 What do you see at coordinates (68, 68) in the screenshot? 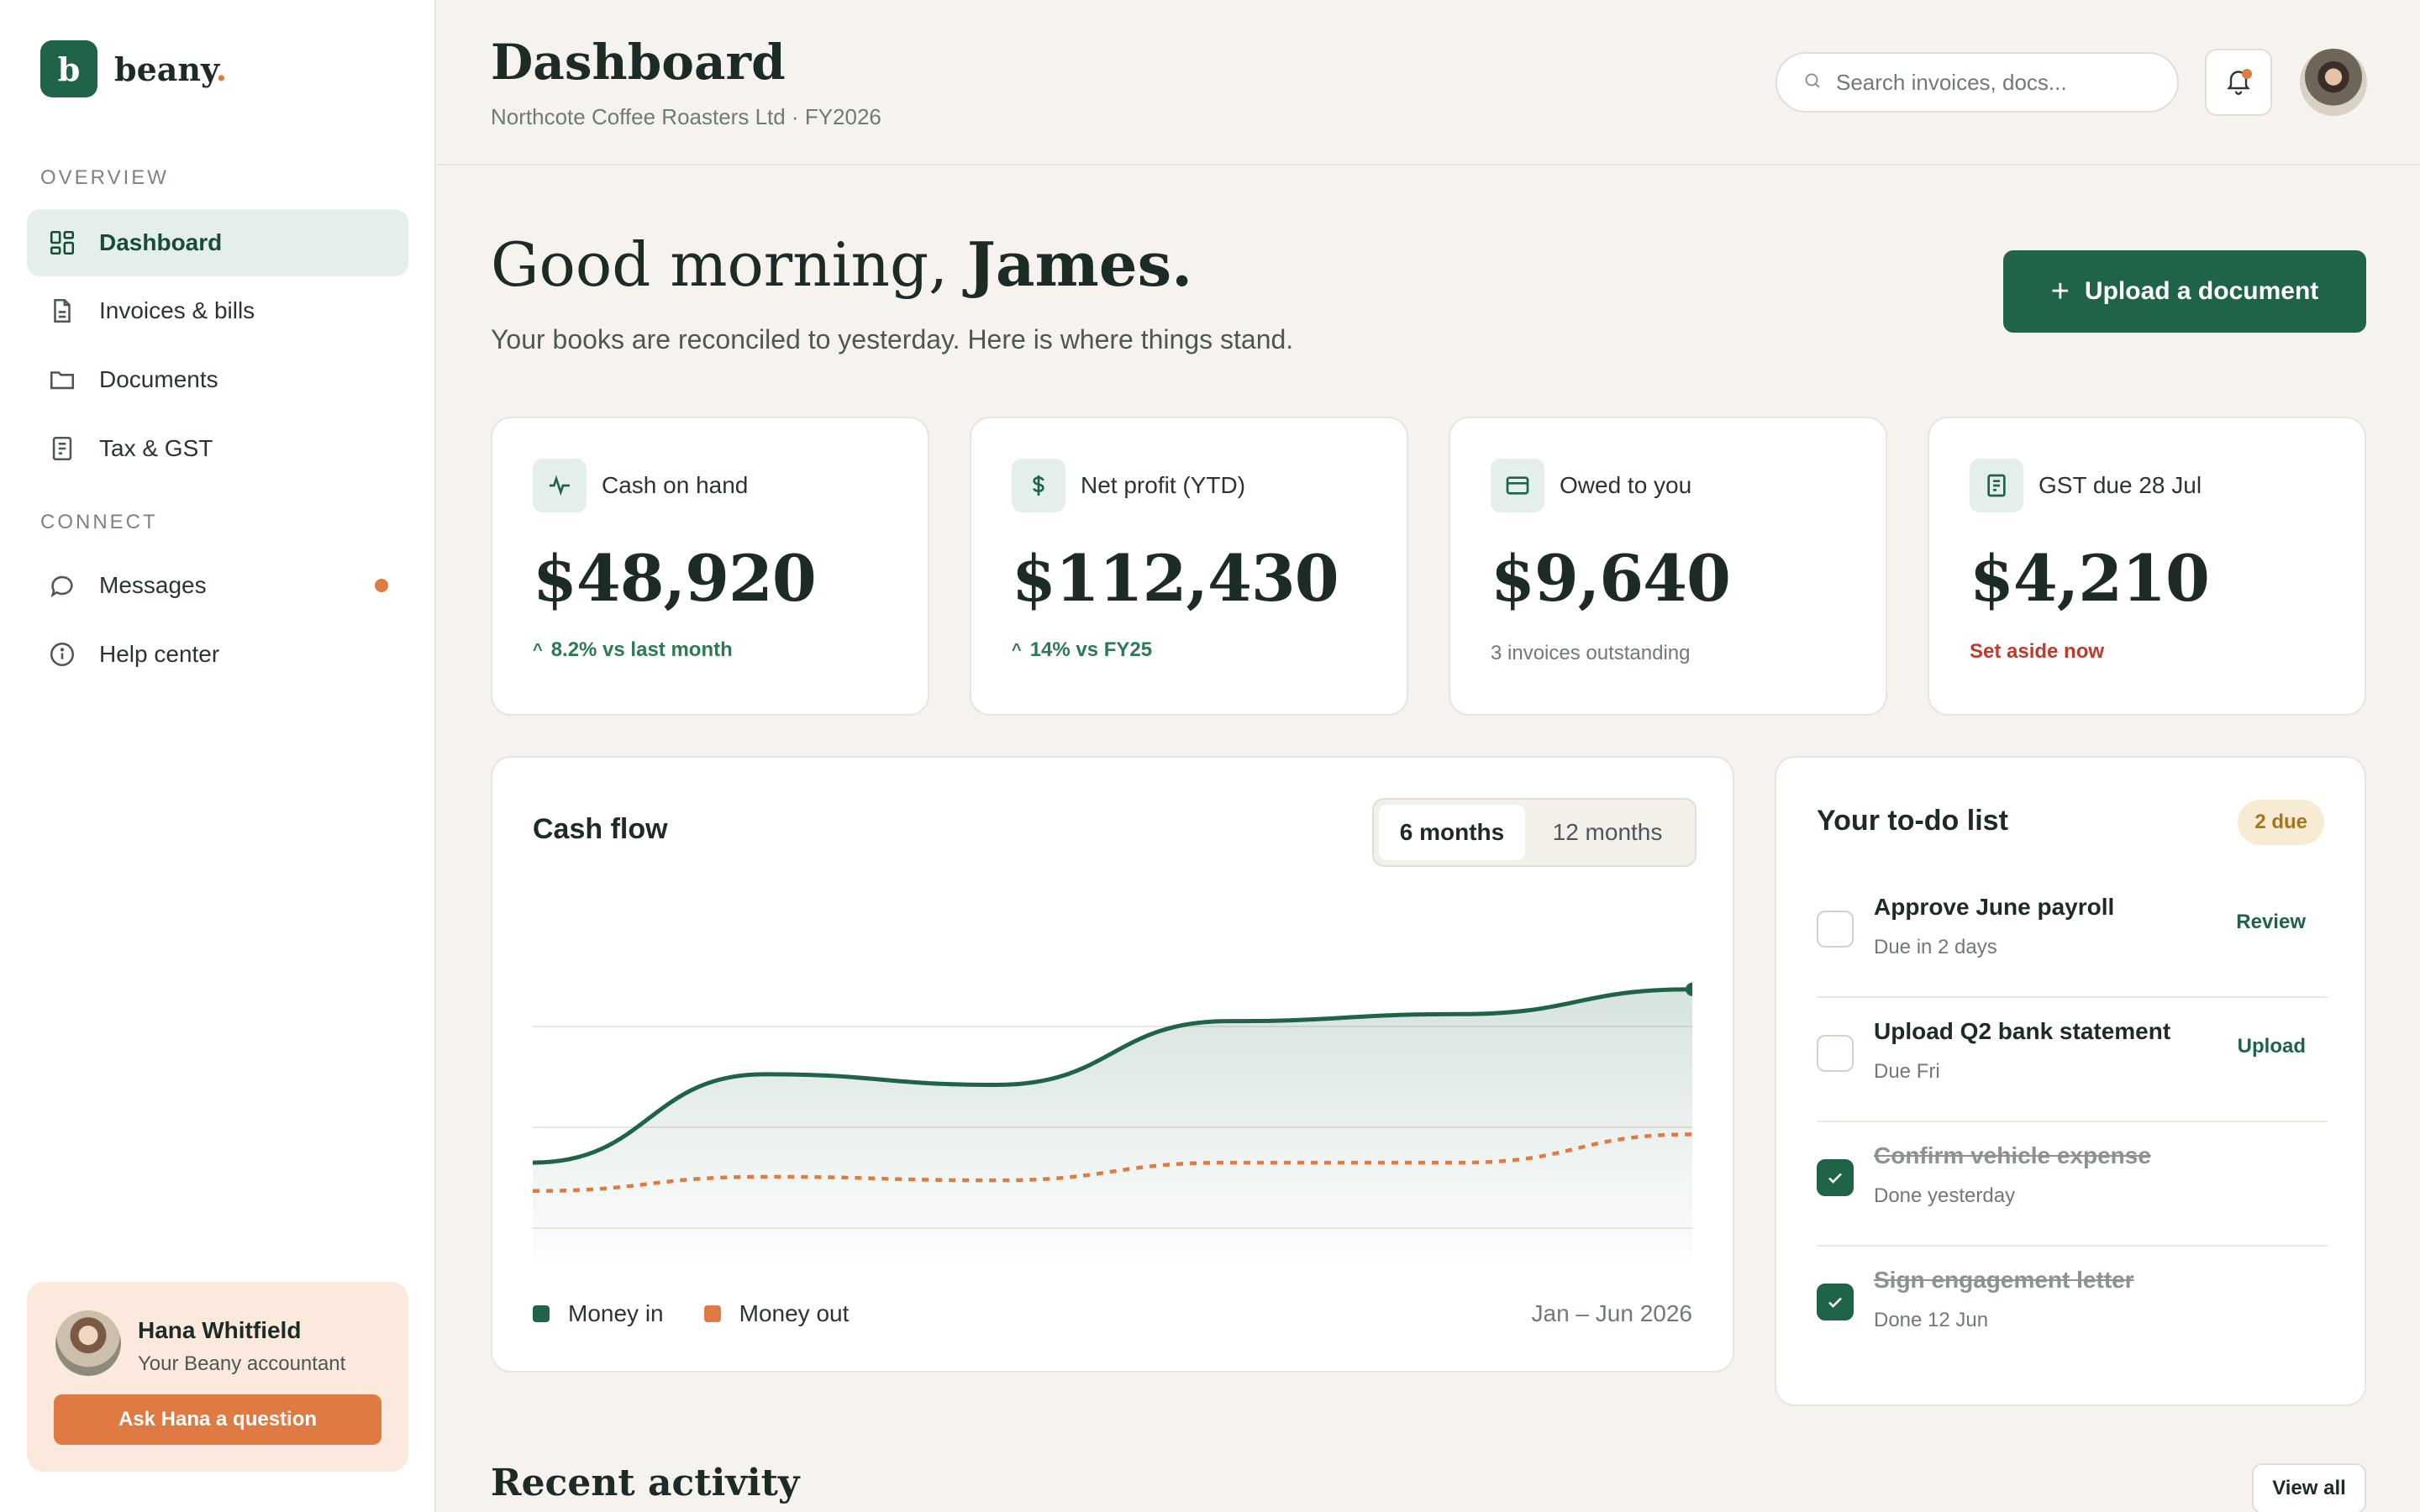
I see `logo-mark: b` at bounding box center [68, 68].